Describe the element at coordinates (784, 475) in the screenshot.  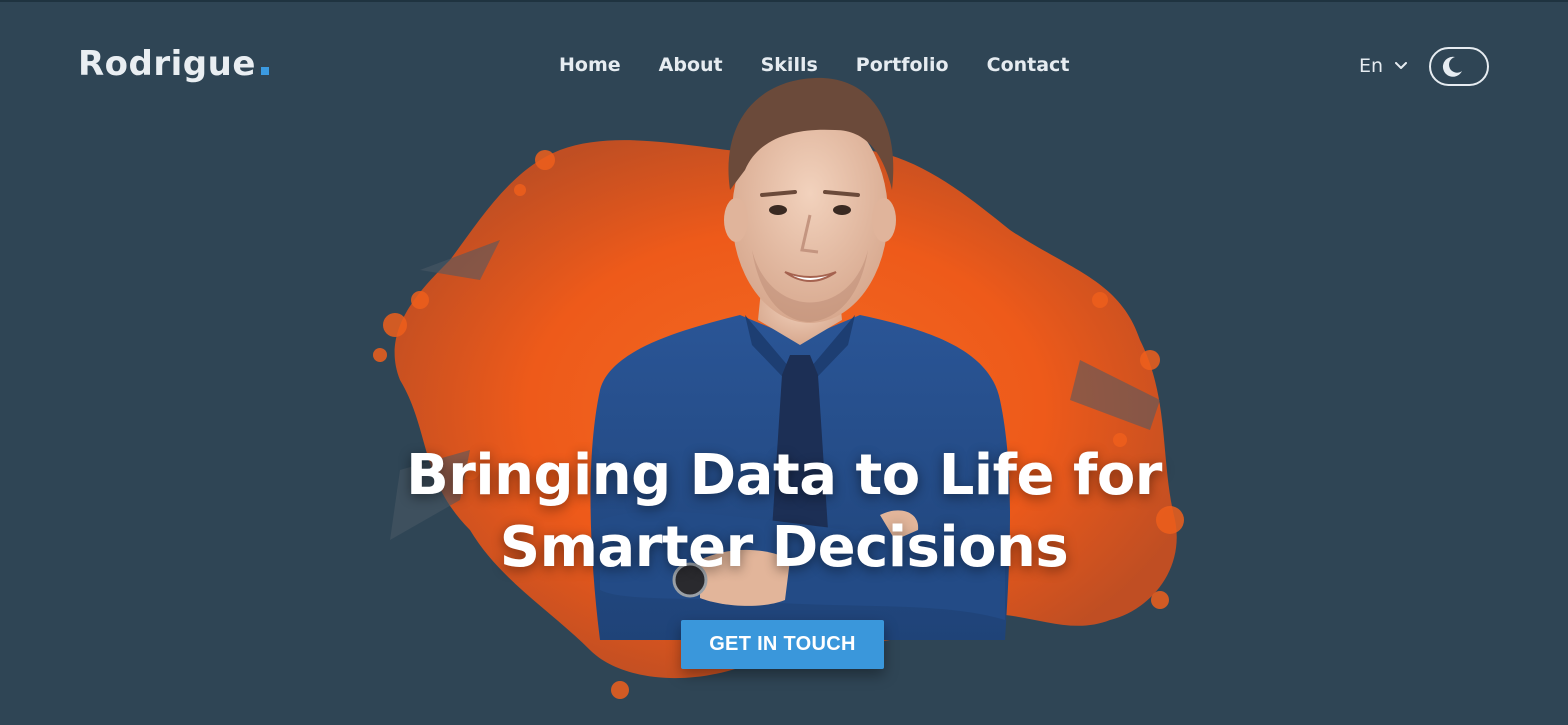
I see `headline-line-1: Bringing Data to Life for` at that location.